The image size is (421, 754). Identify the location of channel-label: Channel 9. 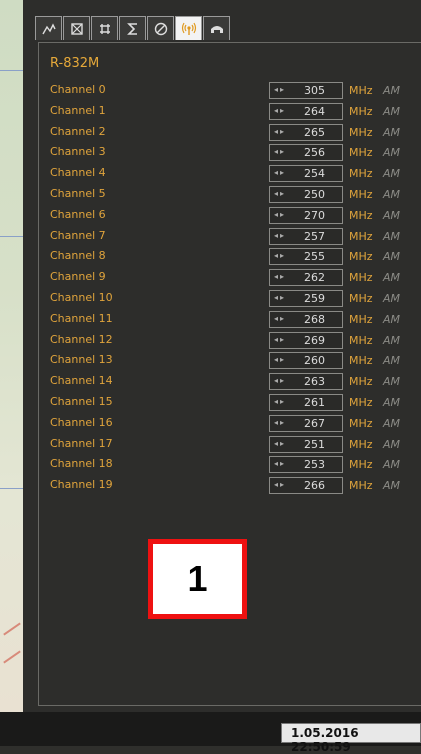
(78, 277).